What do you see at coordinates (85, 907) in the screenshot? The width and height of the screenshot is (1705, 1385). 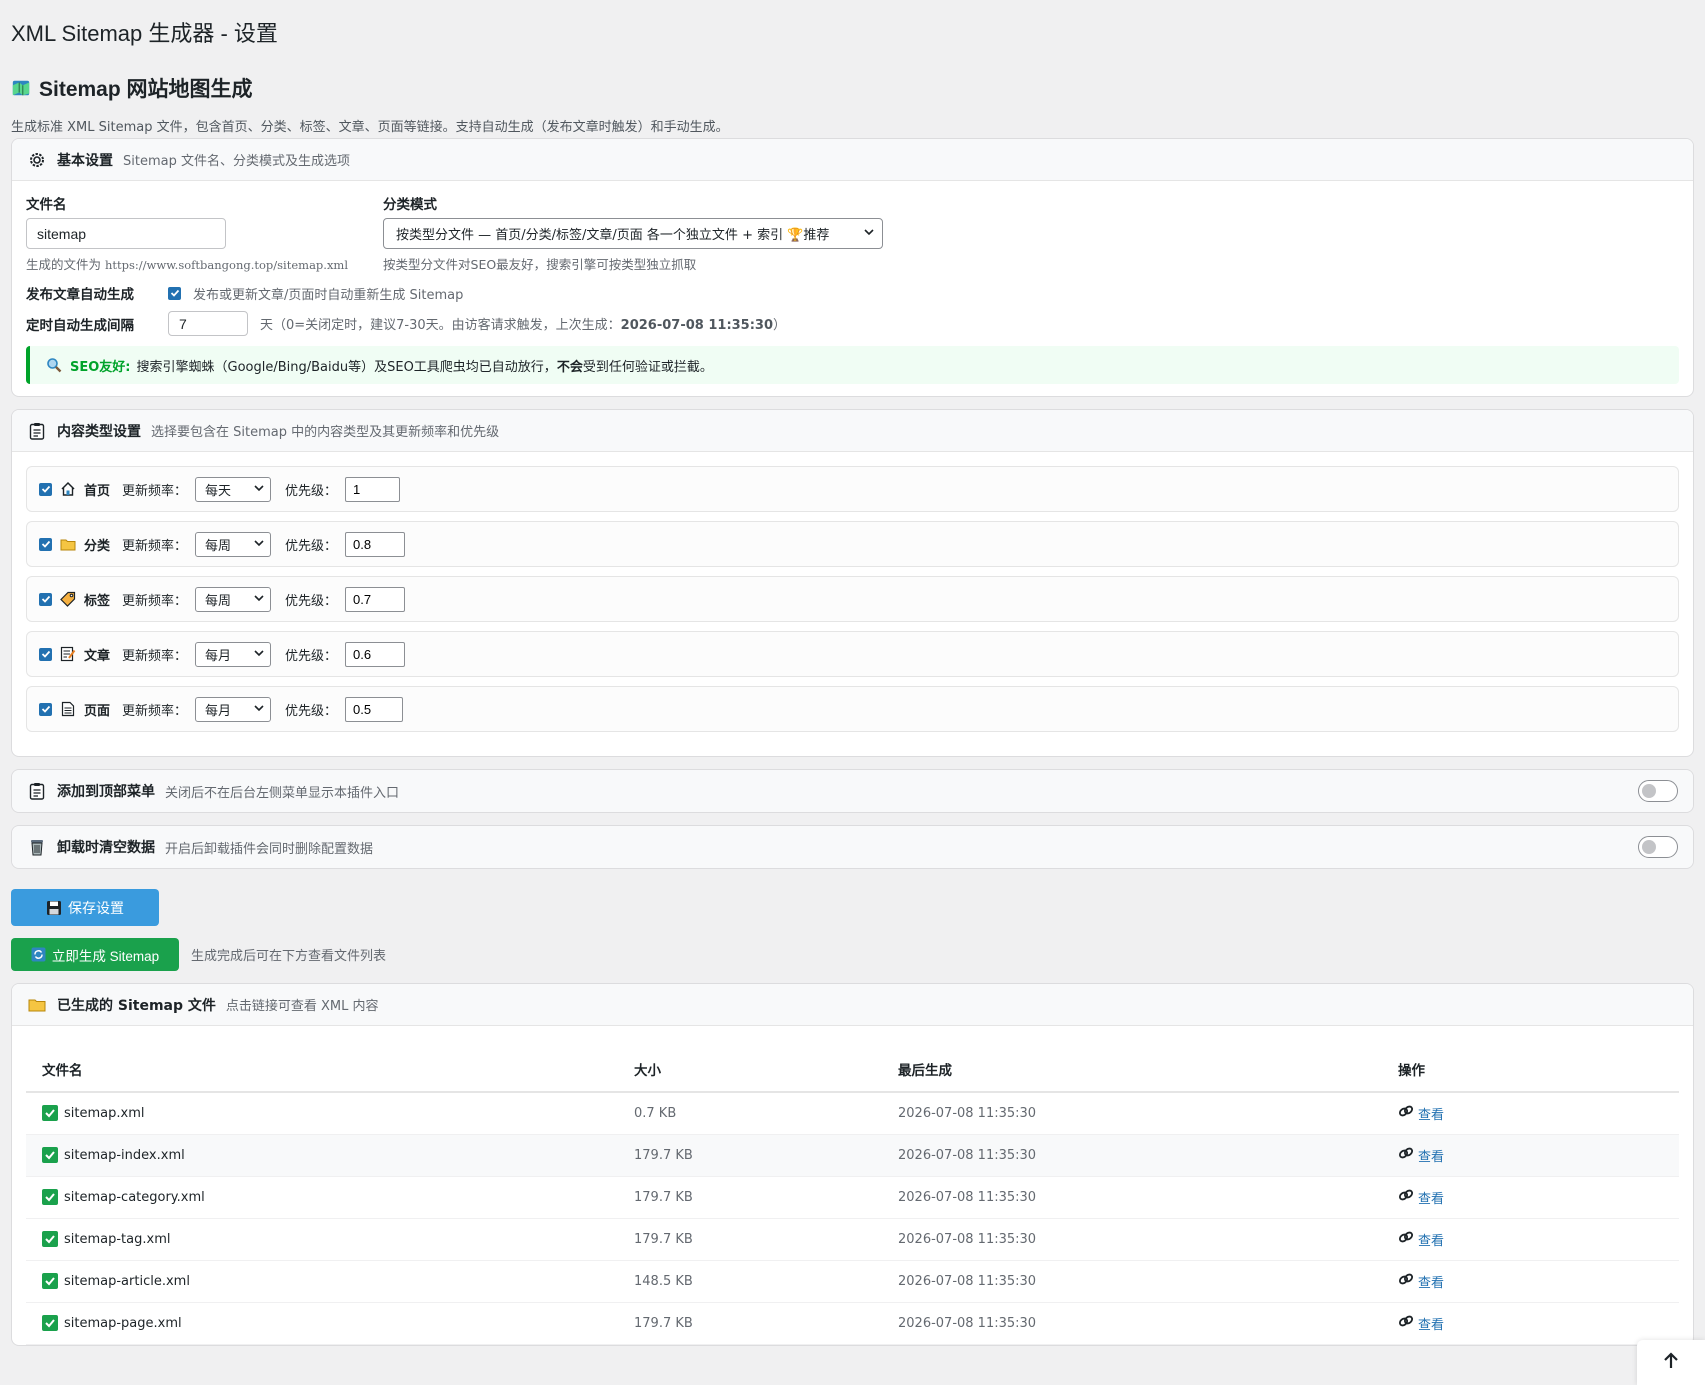 I see `save-button: 保存设置` at bounding box center [85, 907].